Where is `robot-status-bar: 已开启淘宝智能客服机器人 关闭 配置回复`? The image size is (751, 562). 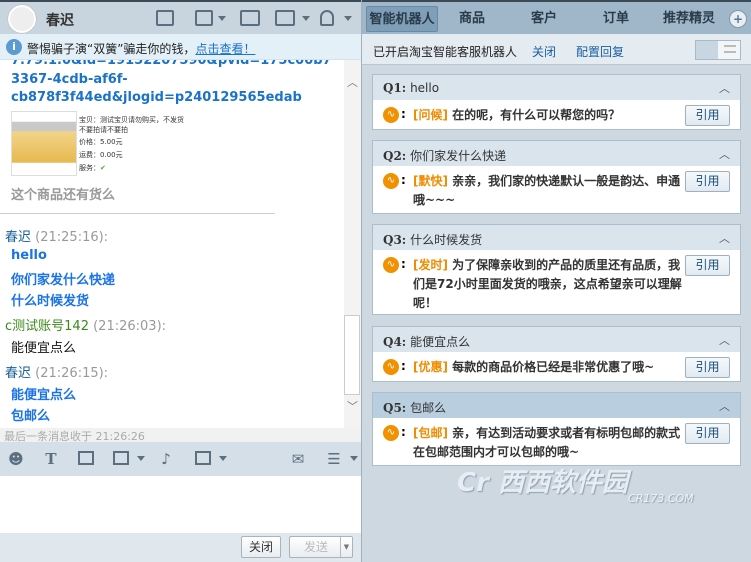 robot-status-bar: 已开启淘宝智能客服机器人 关闭 配置回复 is located at coordinates (556, 49).